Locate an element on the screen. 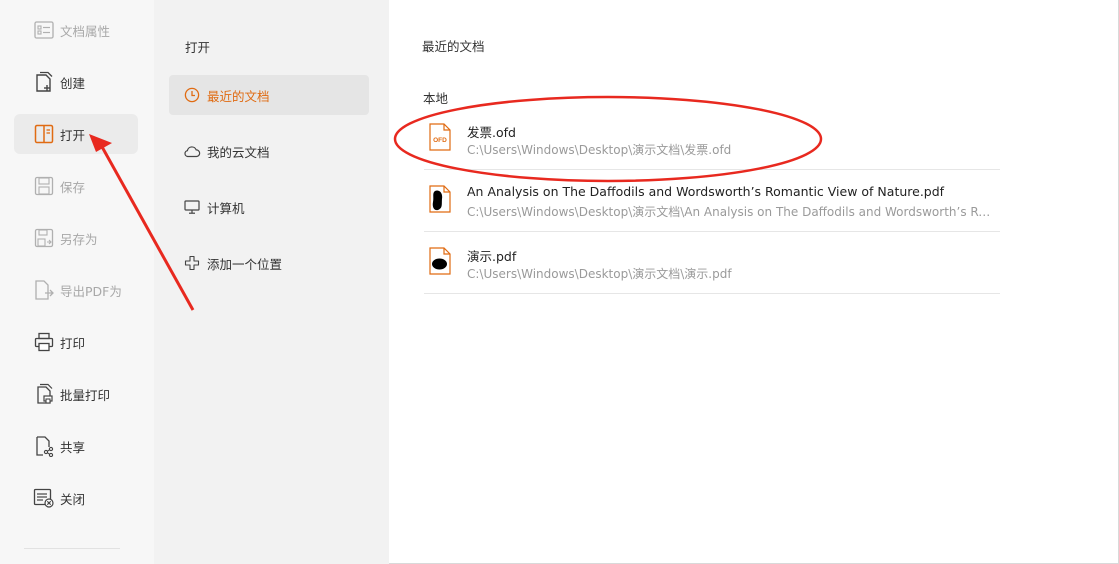 This screenshot has height=564, width=1119. menu-item-close: 关闭 is located at coordinates (76, 498).